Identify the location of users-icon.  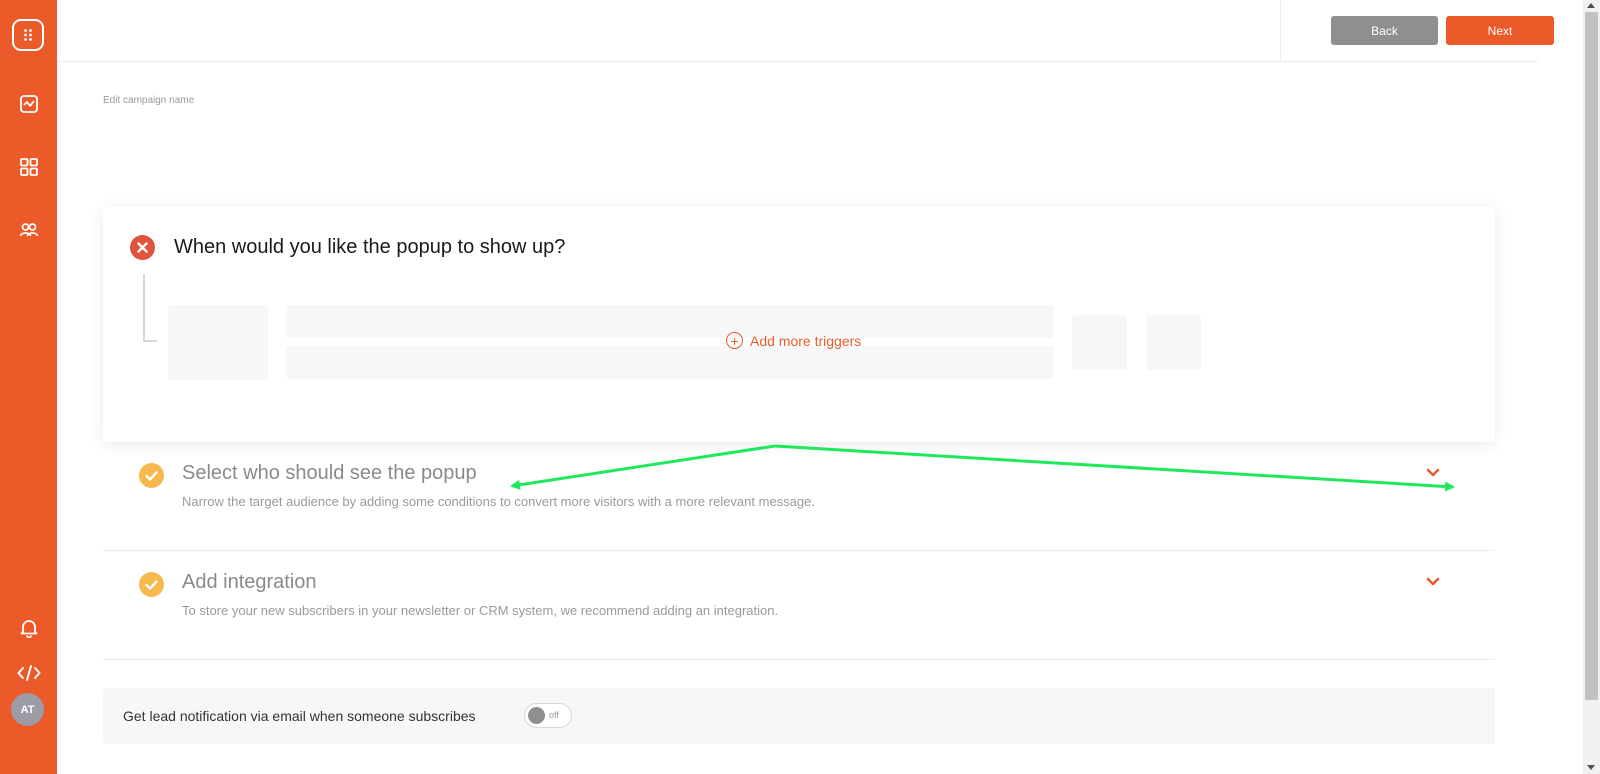
(28, 230).